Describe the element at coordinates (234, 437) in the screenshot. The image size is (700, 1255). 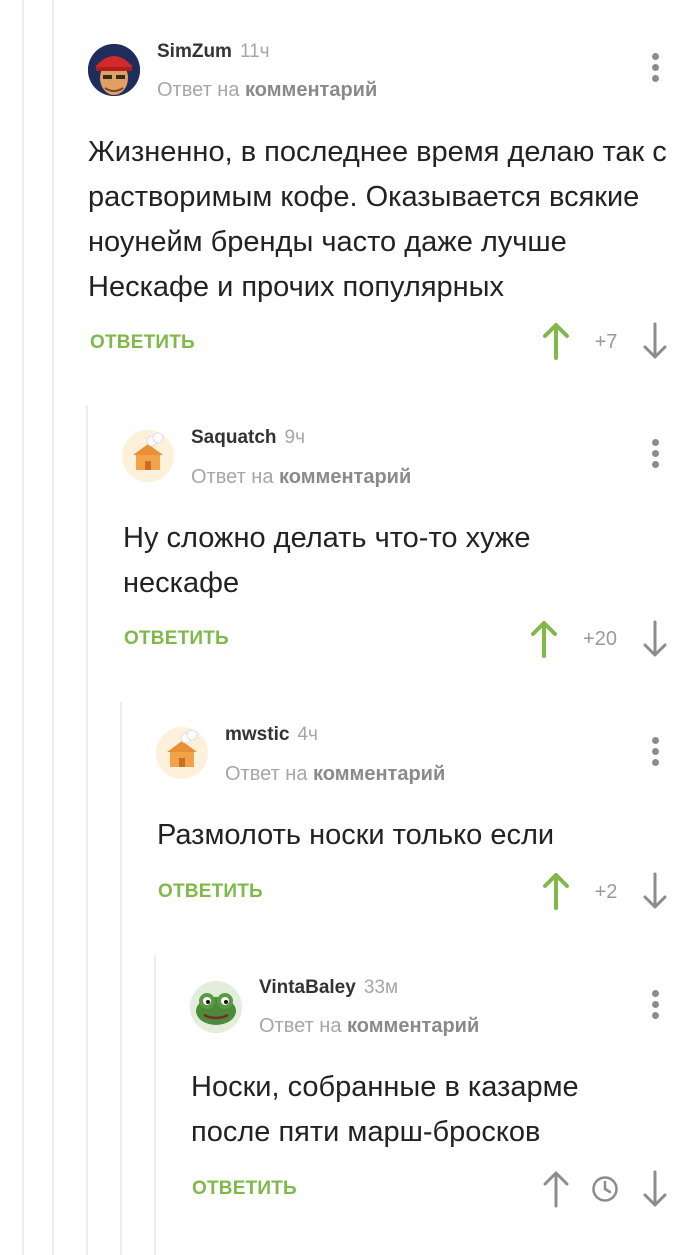
I see `author-name: Saquatch` at that location.